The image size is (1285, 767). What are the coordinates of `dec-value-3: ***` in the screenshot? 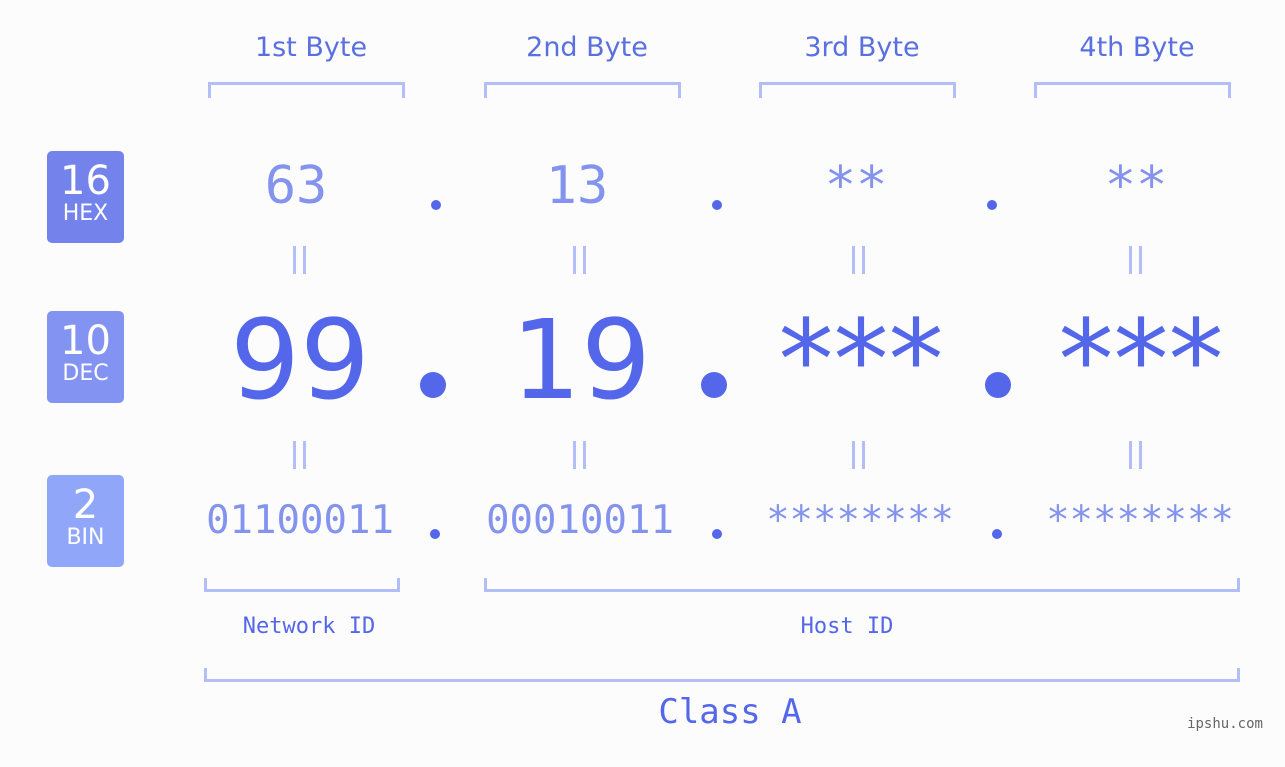 It's located at (861, 360).